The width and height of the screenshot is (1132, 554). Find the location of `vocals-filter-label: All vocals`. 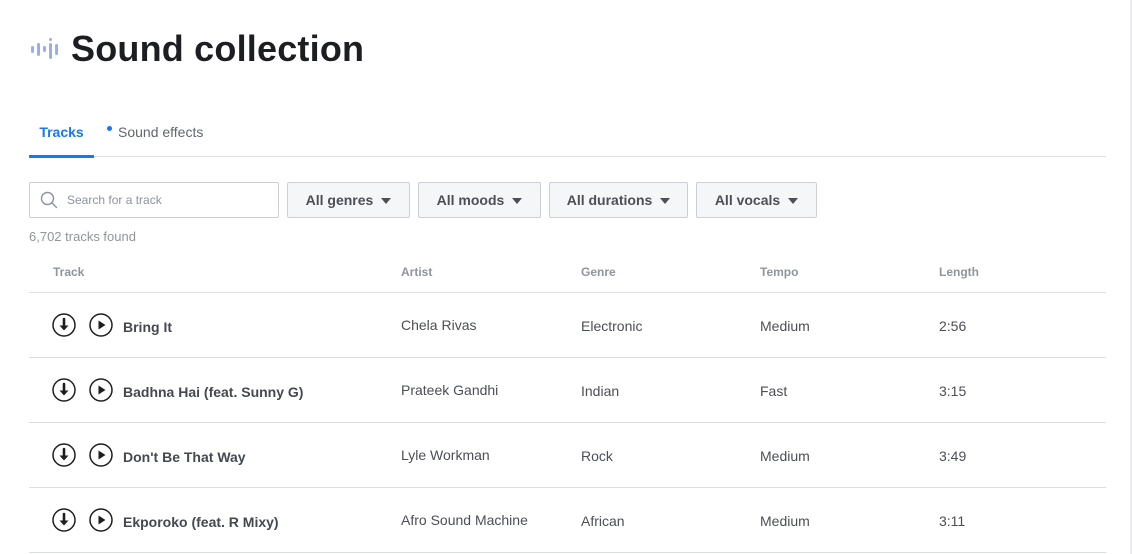

vocals-filter-label: All vocals is located at coordinates (747, 200).